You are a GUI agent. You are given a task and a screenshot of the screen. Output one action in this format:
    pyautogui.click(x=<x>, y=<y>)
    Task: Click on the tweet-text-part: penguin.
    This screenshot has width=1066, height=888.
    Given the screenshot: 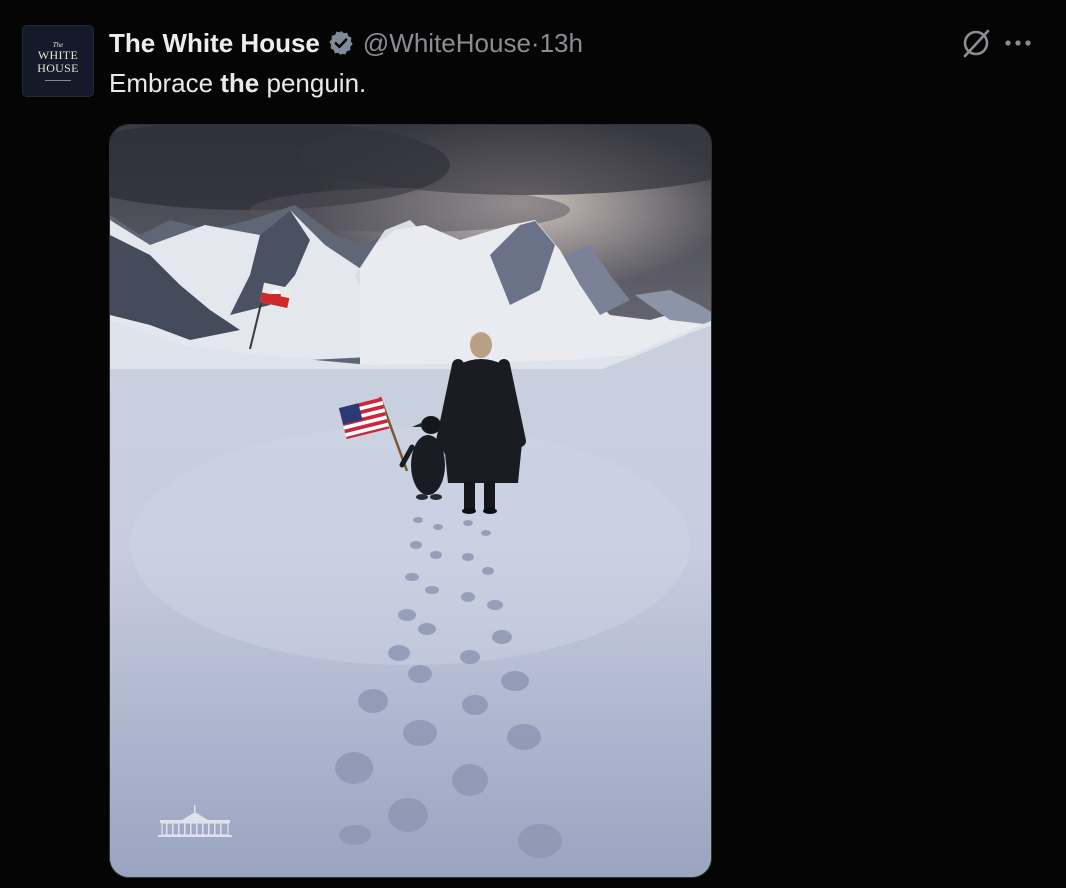 What is the action you would take?
    pyautogui.click(x=313, y=83)
    